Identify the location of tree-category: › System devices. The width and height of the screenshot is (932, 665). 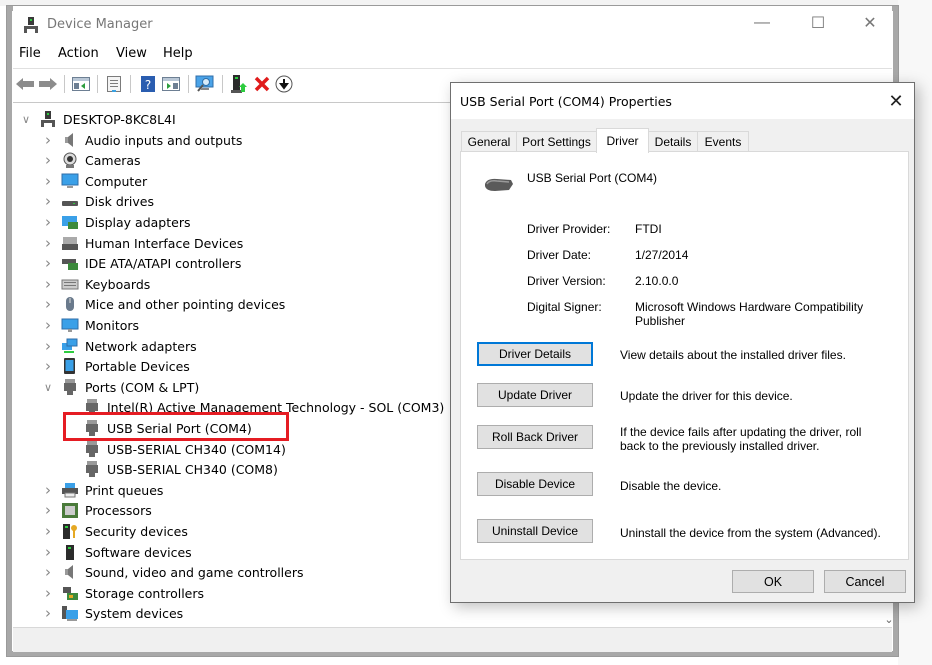
(112, 613).